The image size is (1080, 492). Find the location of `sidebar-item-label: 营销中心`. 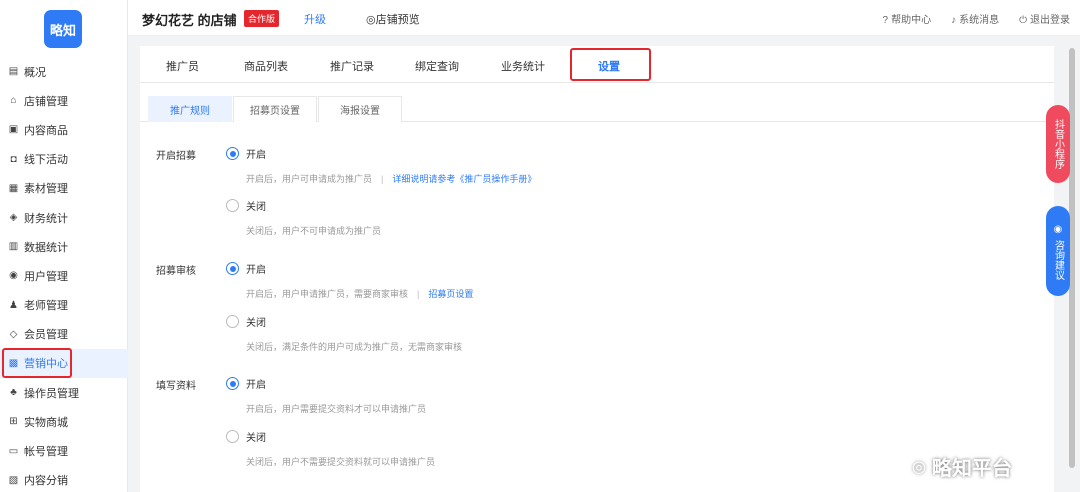

sidebar-item-label: 营销中心 is located at coordinates (46, 364).